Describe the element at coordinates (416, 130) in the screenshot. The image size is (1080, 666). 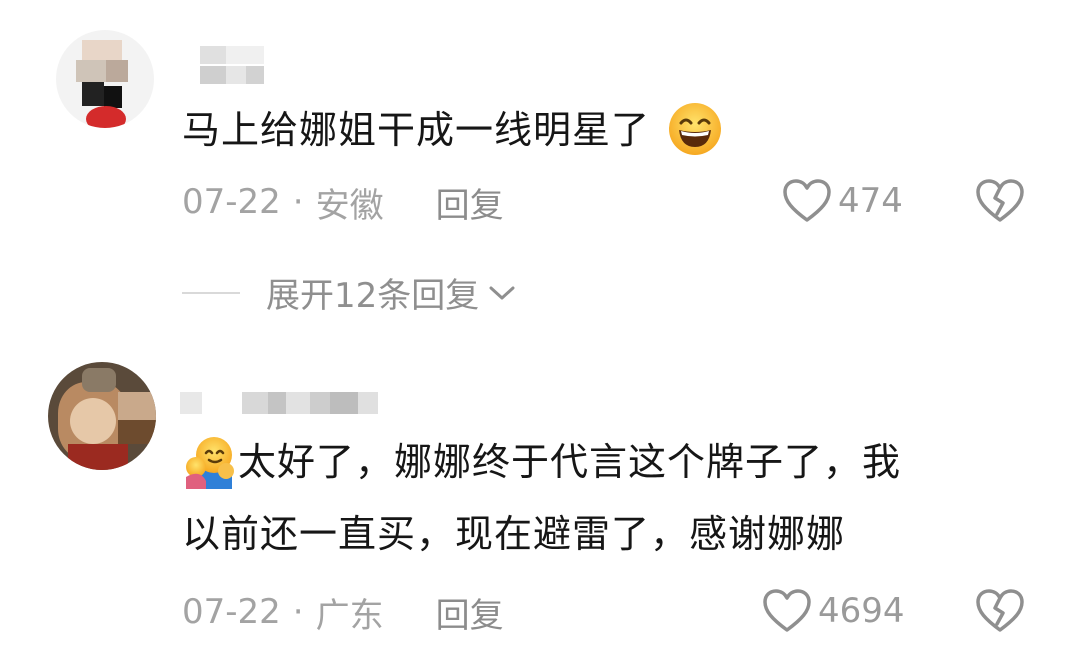
I see `comment-text-line: 马上给娜姐干成一线明星了` at that location.